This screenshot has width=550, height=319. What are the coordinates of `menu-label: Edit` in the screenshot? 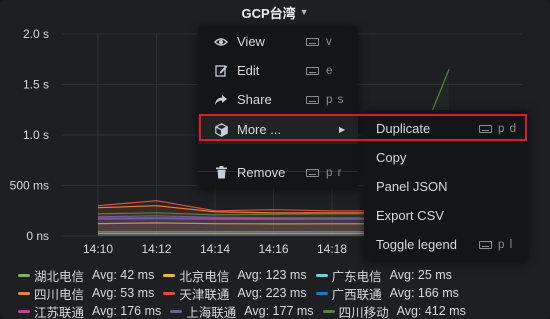 It's located at (248, 70).